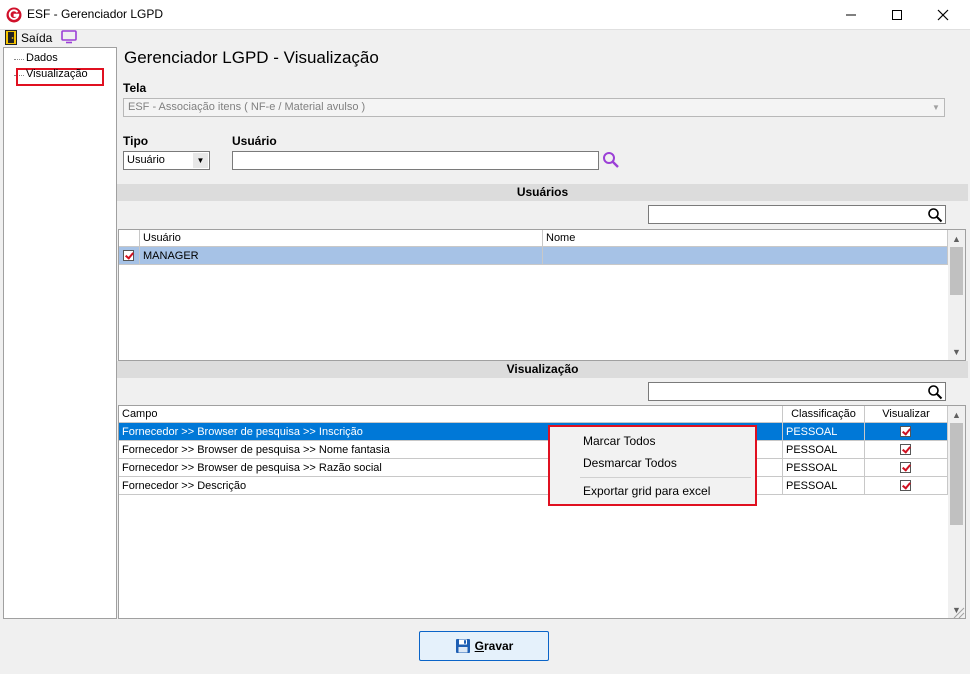 The height and width of the screenshot is (674, 970). What do you see at coordinates (60, 333) in the screenshot?
I see `navigation-tree: Dados Visualização` at bounding box center [60, 333].